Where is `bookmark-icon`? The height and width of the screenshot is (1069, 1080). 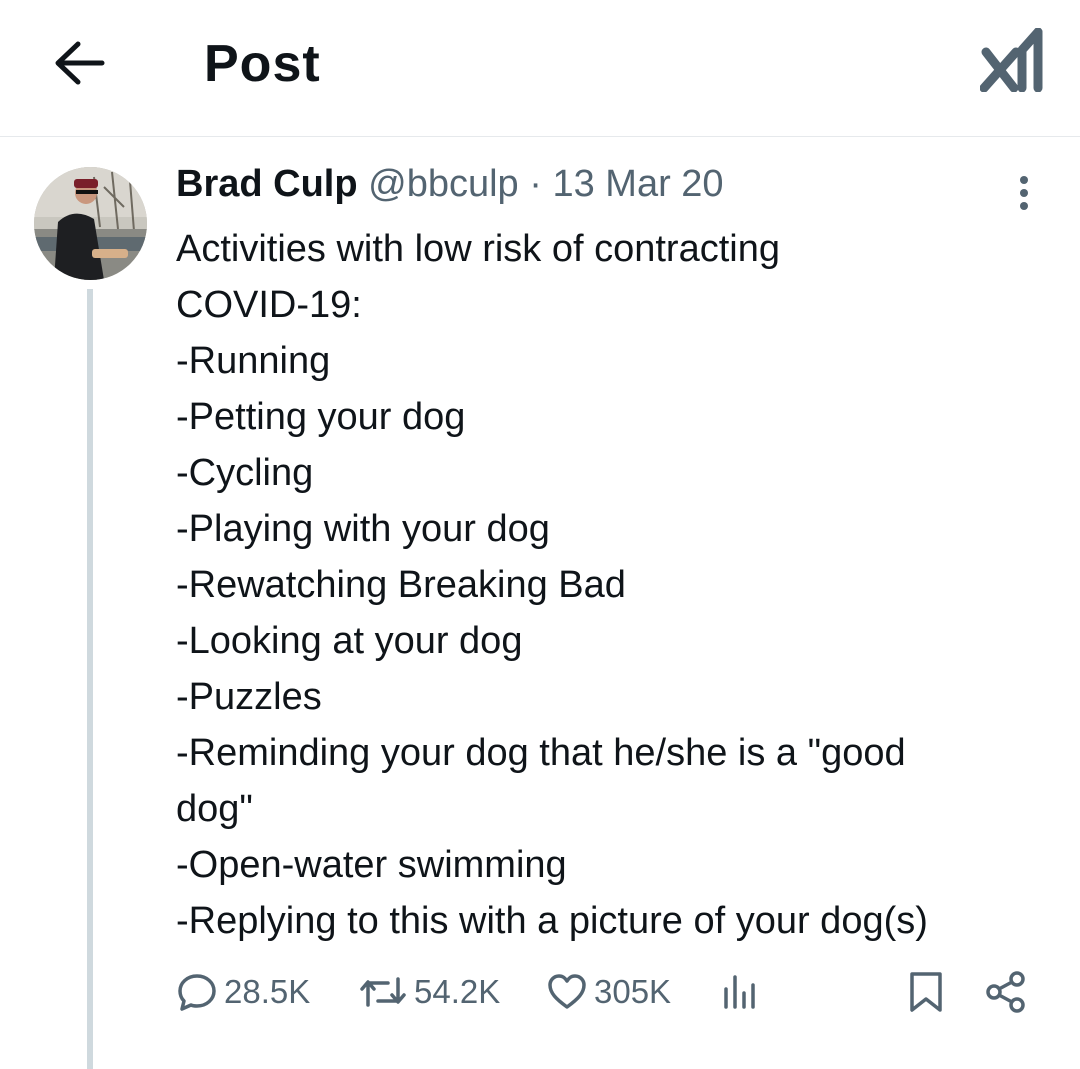 bookmark-icon is located at coordinates (926, 992).